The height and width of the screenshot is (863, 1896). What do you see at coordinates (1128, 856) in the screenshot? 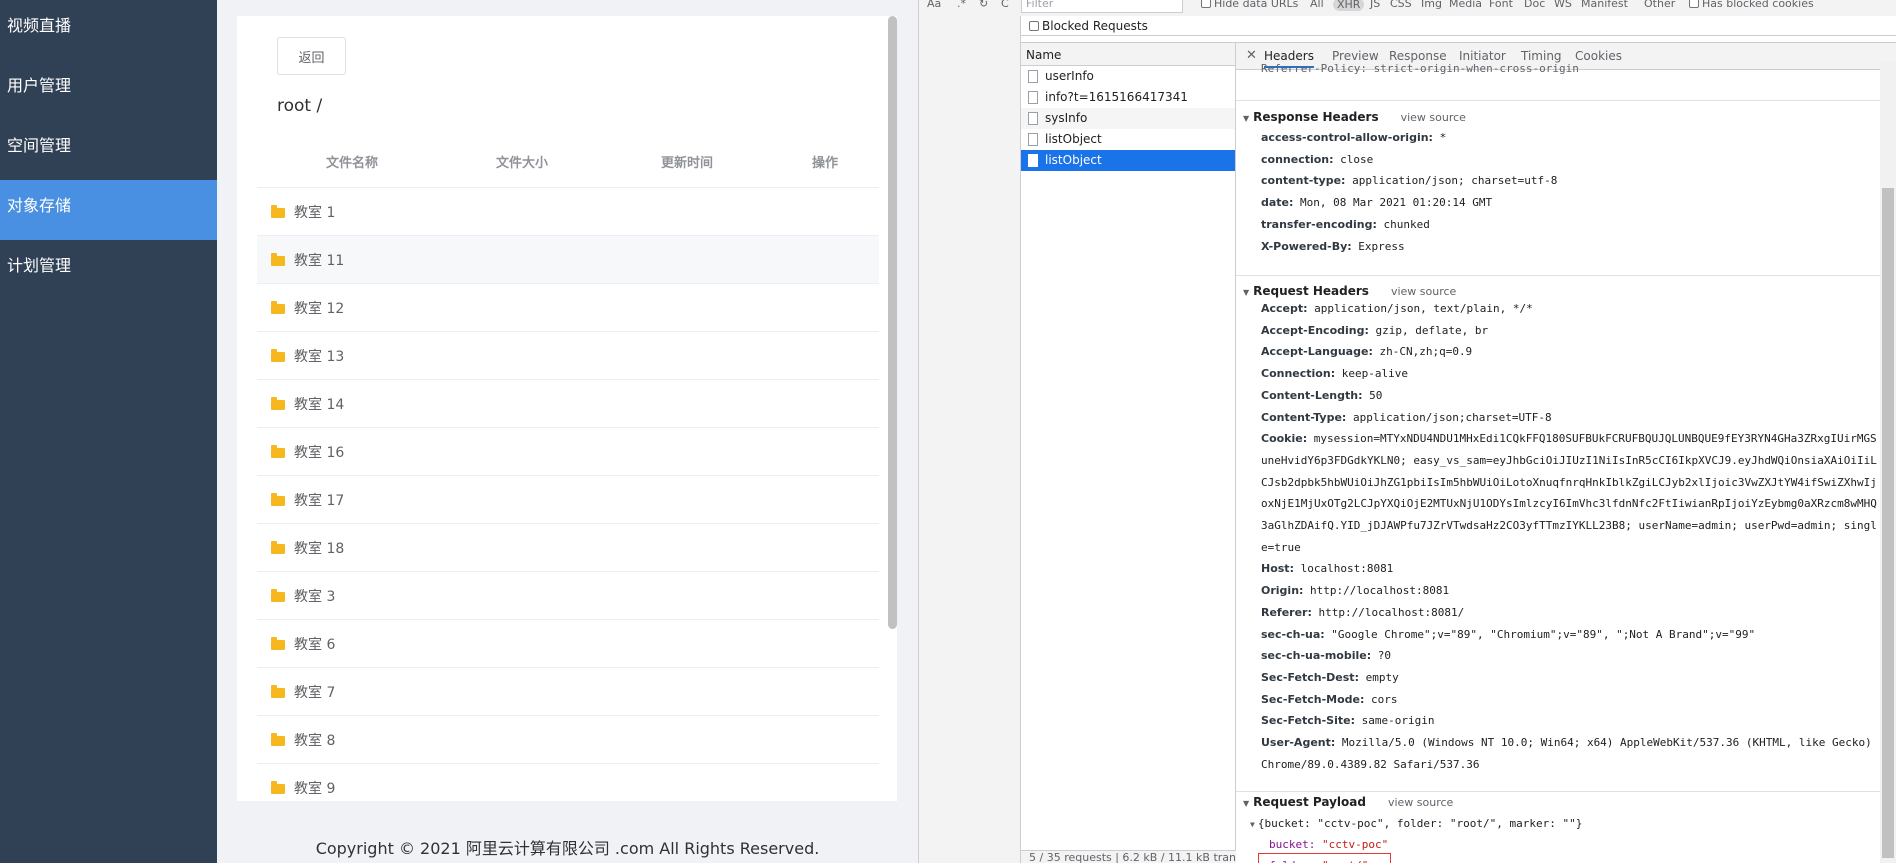
I see `network-status-bar: 5 / 35 requests | 6.2 kB / 11.1 kB tran` at bounding box center [1128, 856].